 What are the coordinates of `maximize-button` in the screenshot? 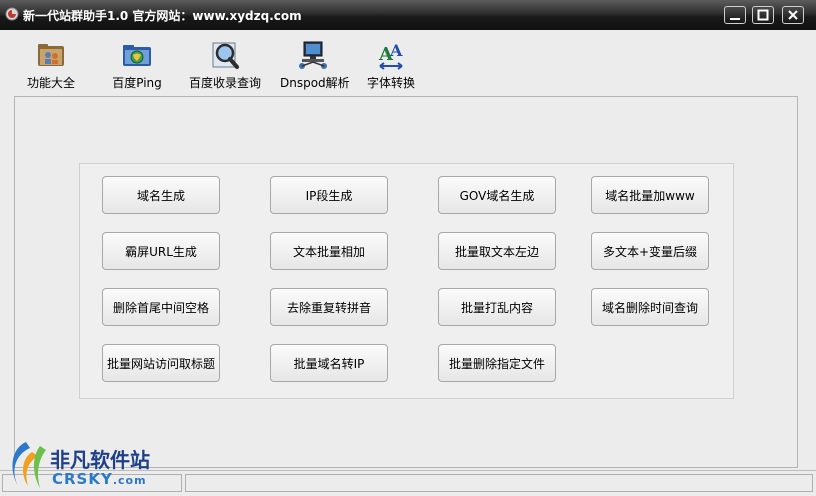 It's located at (763, 15).